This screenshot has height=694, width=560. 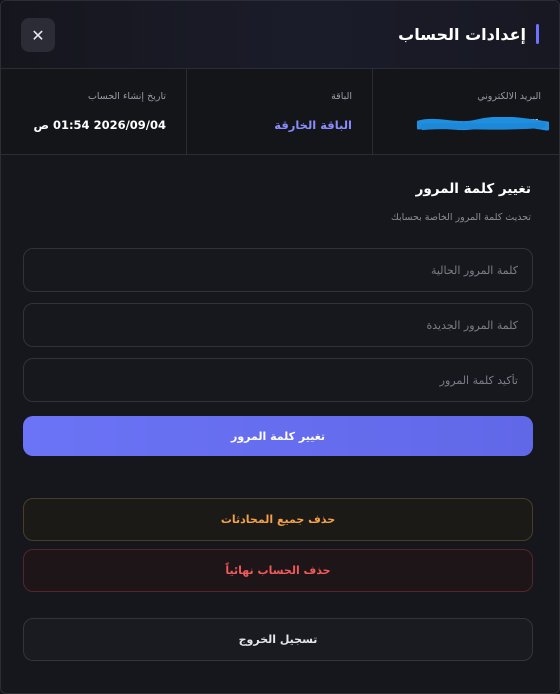 I want to click on email-info: البريد الالكتروني m, so click(x=466, y=112).